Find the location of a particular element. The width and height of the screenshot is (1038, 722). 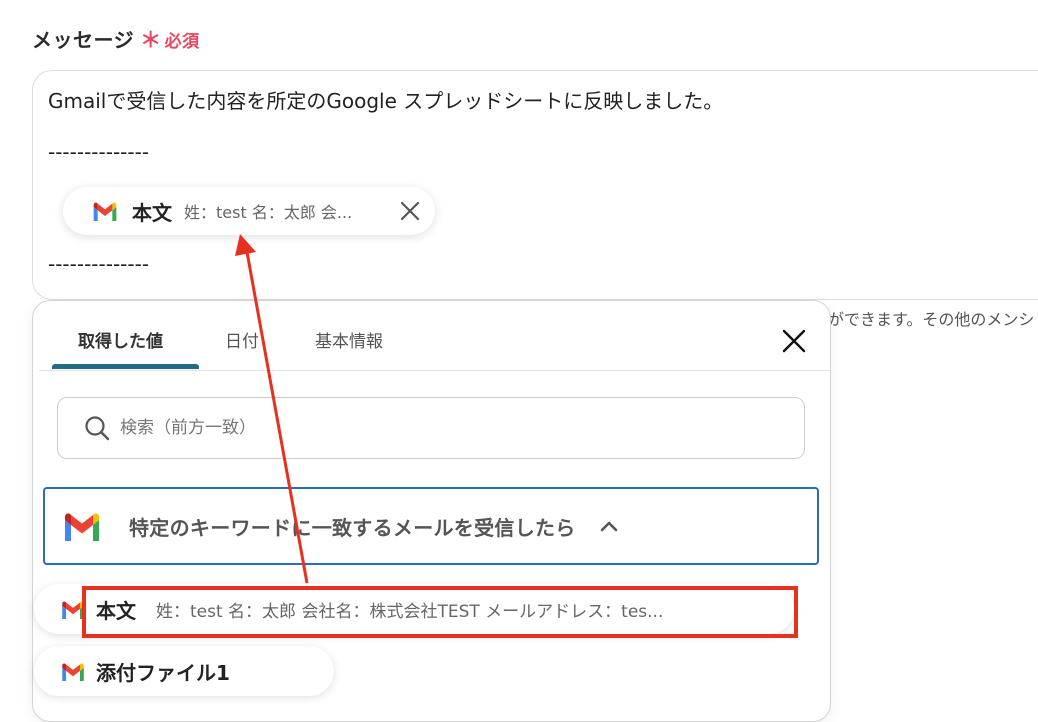

chip-title: 本文 is located at coordinates (152, 212).